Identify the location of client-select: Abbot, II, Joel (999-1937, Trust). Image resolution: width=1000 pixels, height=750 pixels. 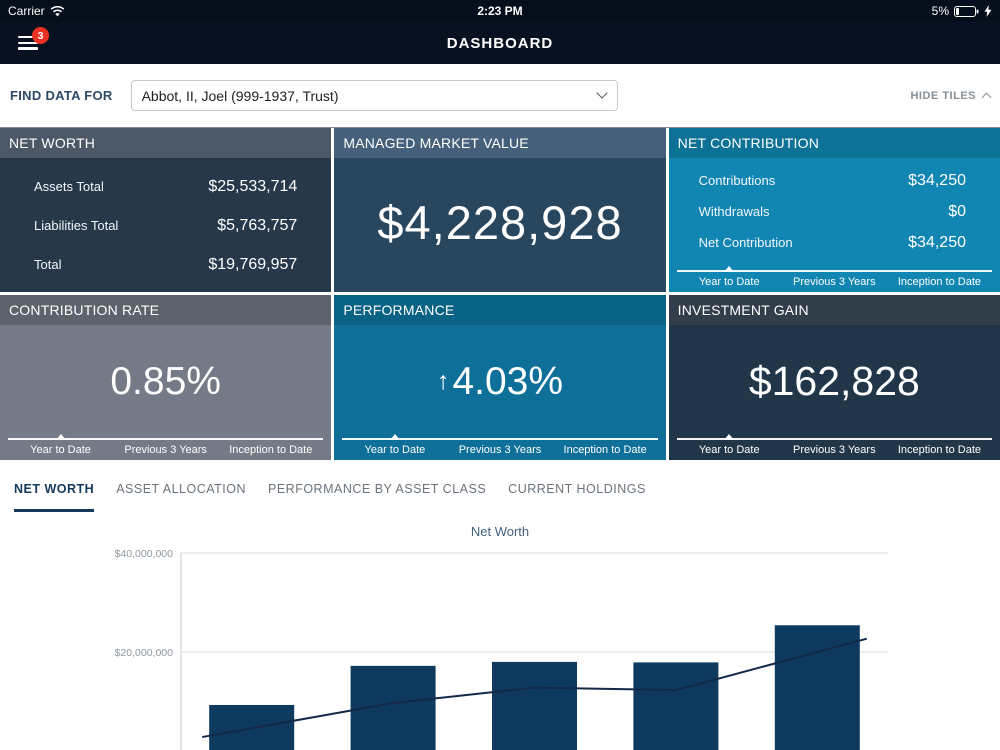
(374, 95).